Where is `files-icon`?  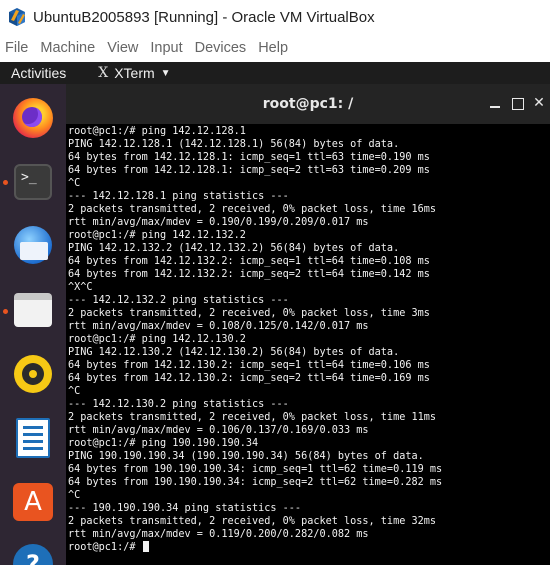 files-icon is located at coordinates (33, 310).